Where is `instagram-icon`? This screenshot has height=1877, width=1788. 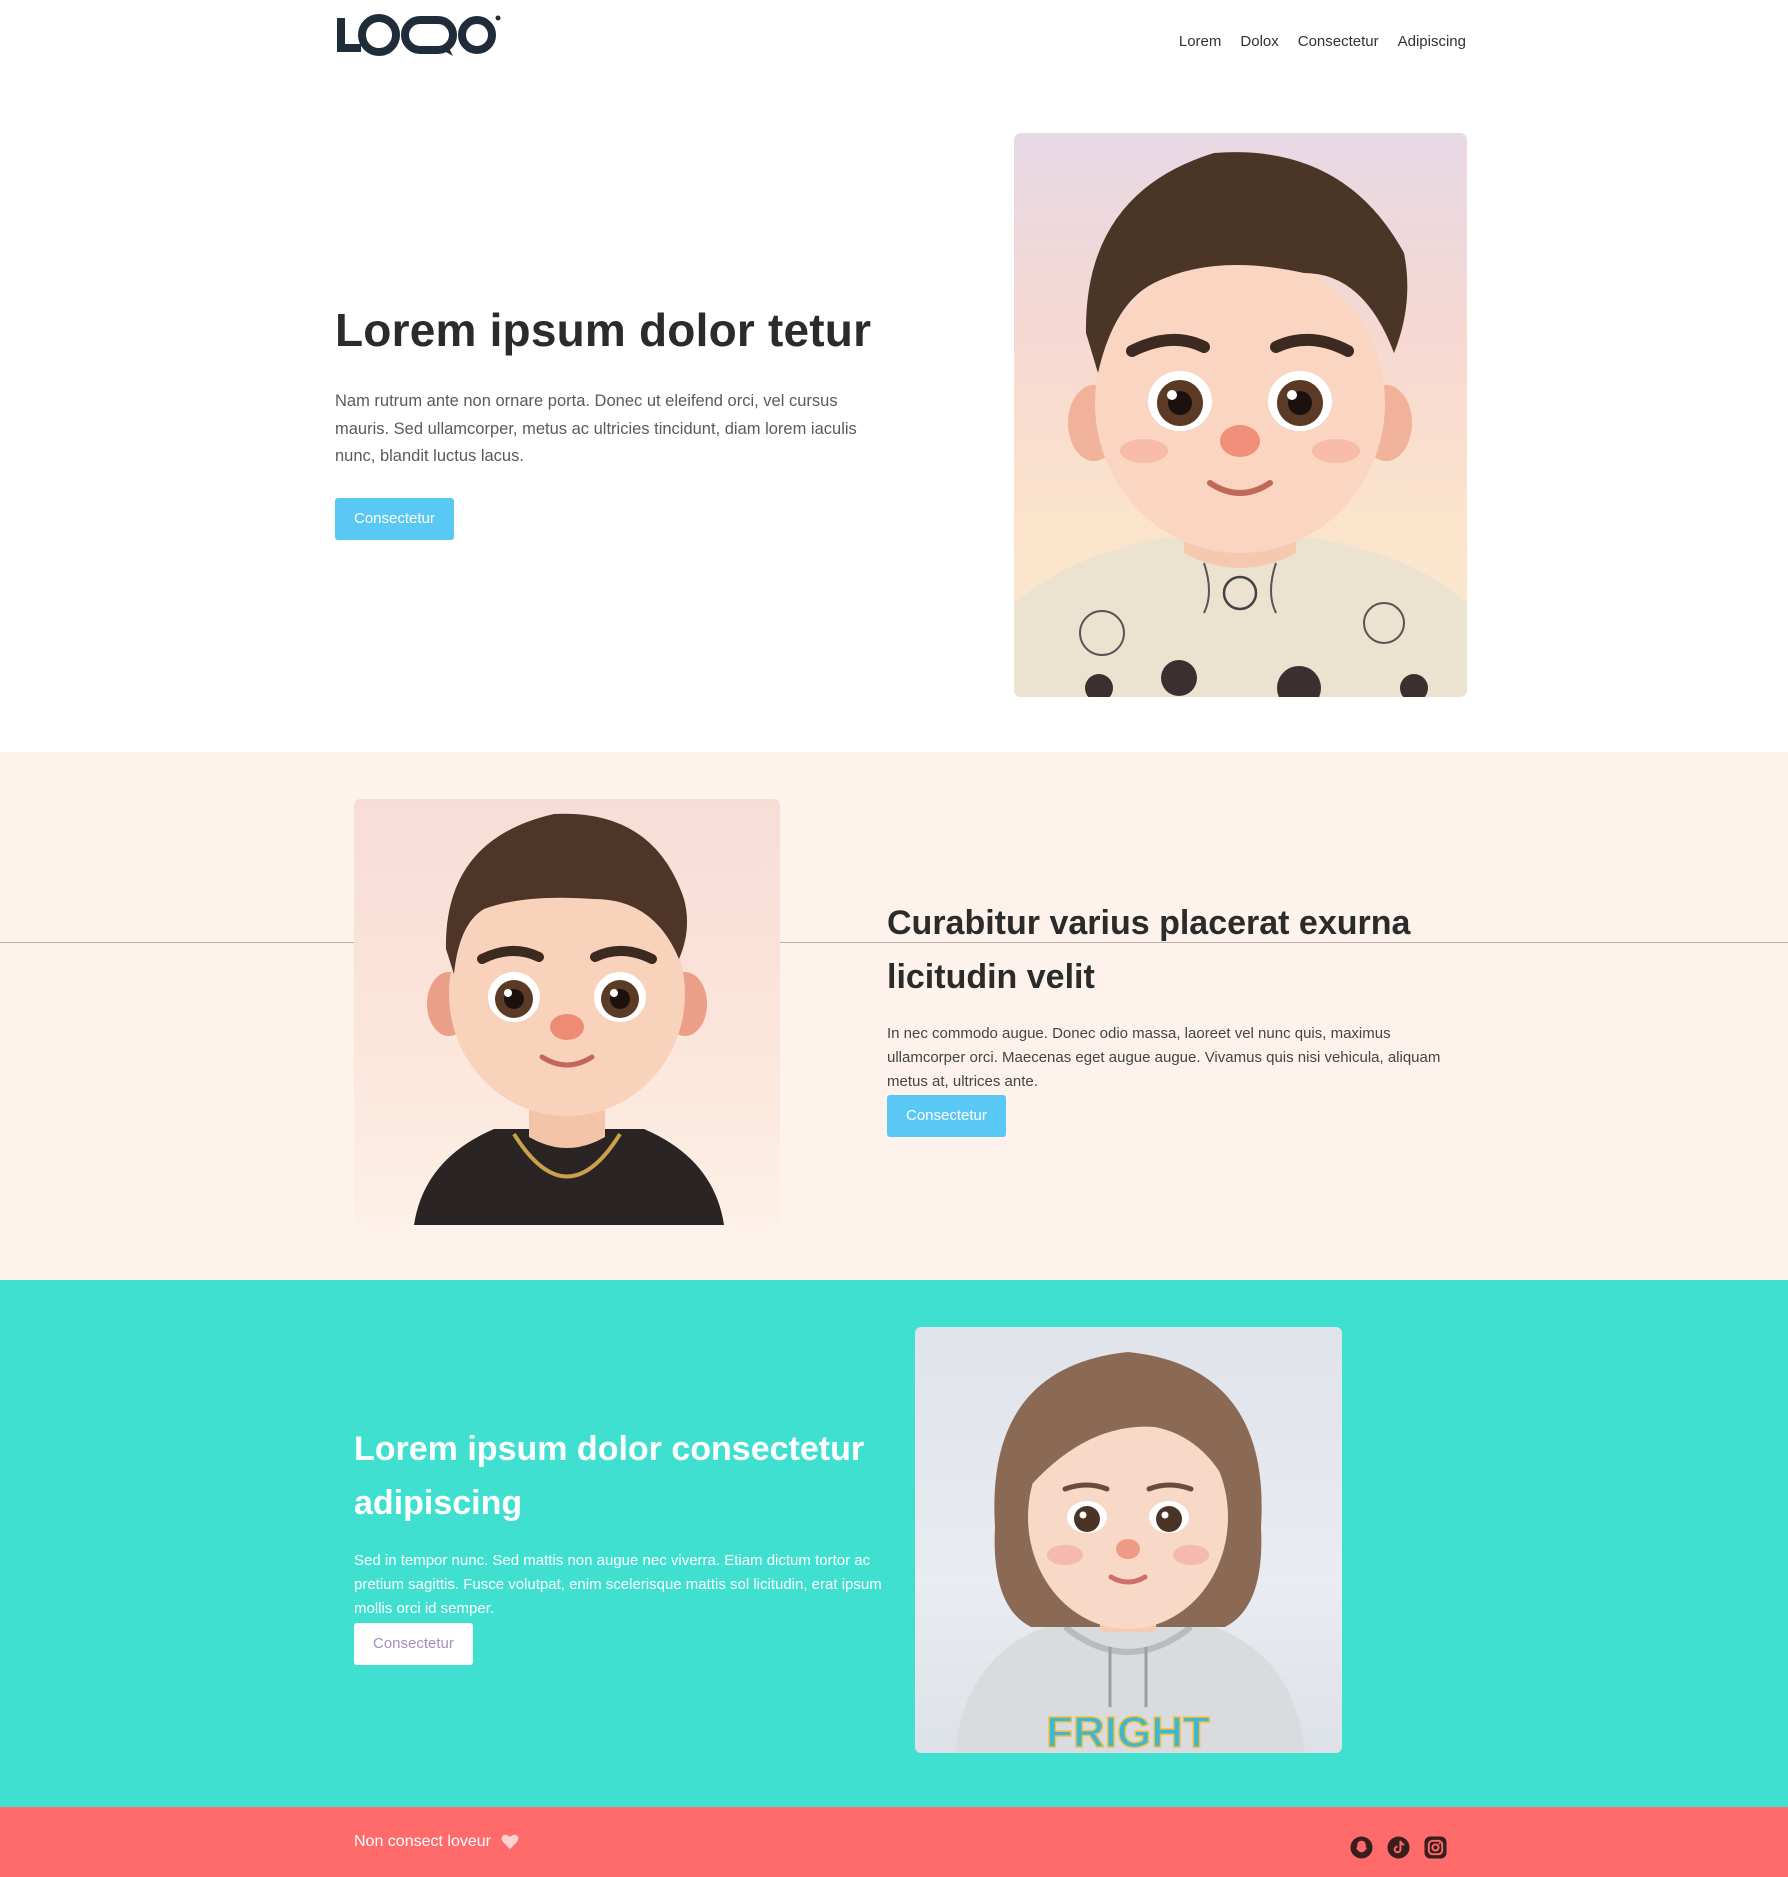 instagram-icon is located at coordinates (1435, 1847).